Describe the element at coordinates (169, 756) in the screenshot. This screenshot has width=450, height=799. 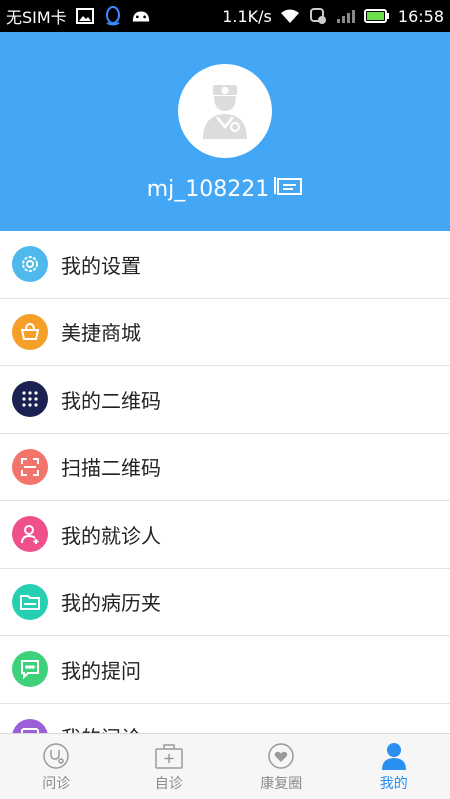
I see `medical-kit-icon` at that location.